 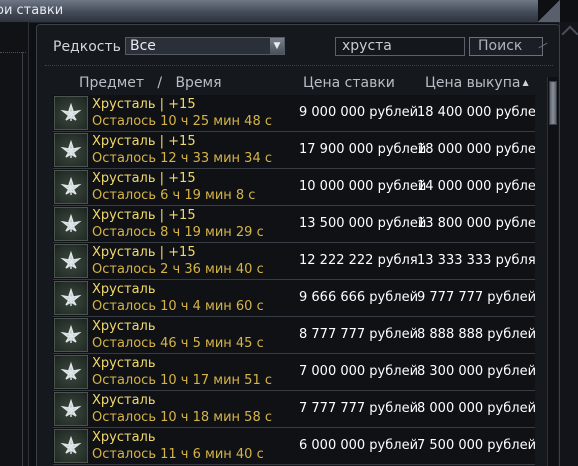 What do you see at coordinates (476, 408) in the screenshot?
I see `buyout-price: 8 000 000 рублей` at bounding box center [476, 408].